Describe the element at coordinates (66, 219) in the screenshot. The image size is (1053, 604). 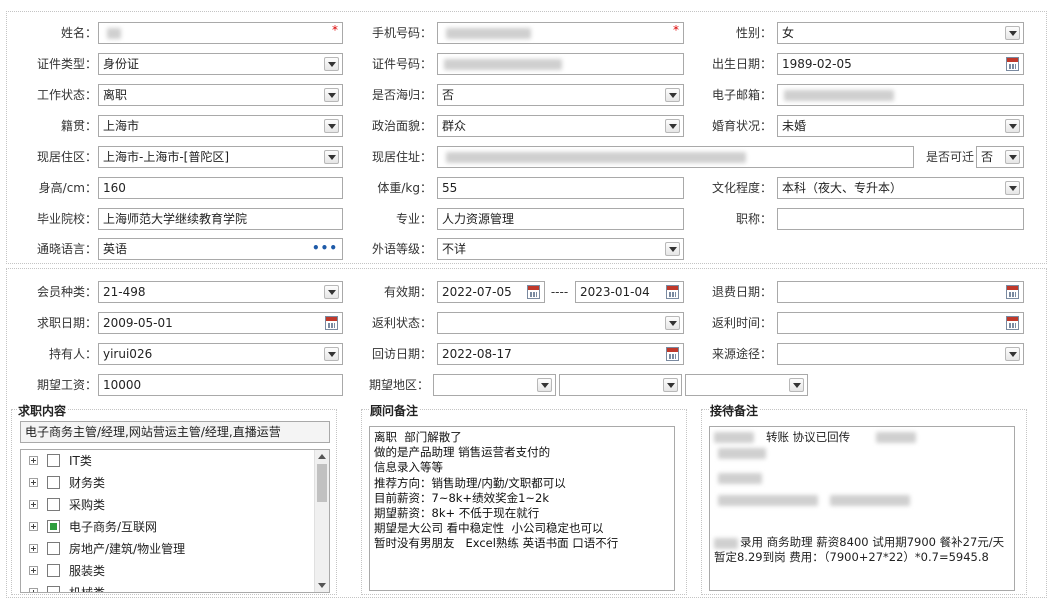
I see `school-label: 毕业院校：` at that location.